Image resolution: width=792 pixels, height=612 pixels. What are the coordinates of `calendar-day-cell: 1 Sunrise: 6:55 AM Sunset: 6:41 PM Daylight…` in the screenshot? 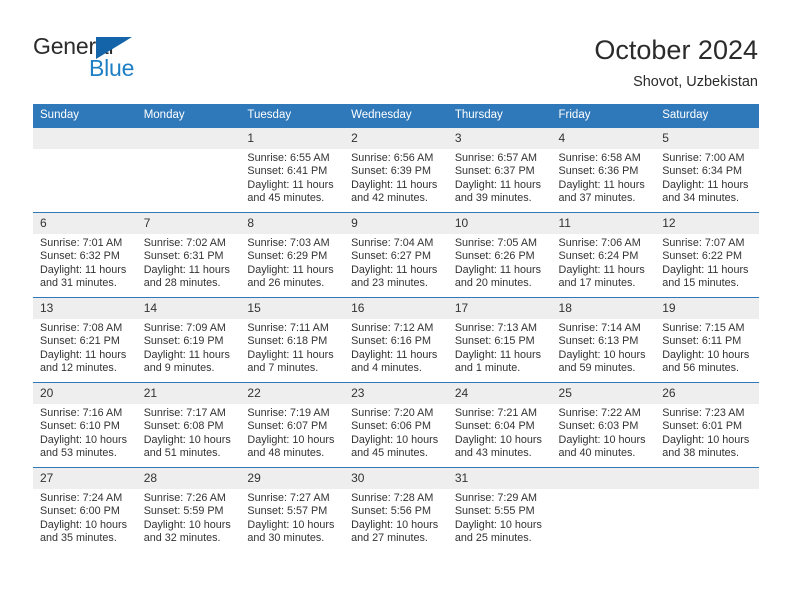 It's located at (292, 170).